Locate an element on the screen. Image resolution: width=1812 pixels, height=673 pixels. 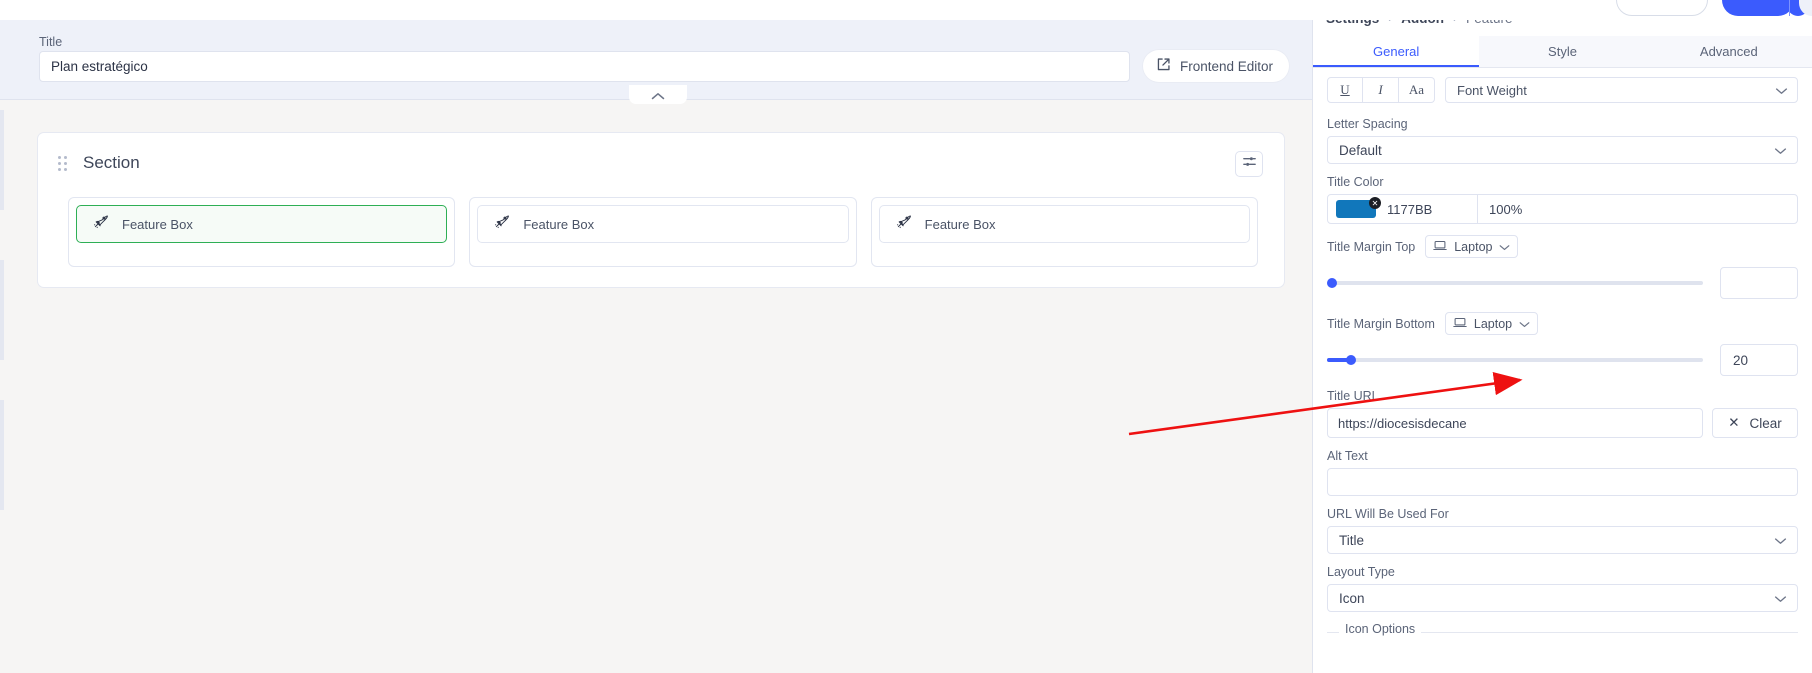
clear-color-icon: ✕ is located at coordinates (1375, 203).